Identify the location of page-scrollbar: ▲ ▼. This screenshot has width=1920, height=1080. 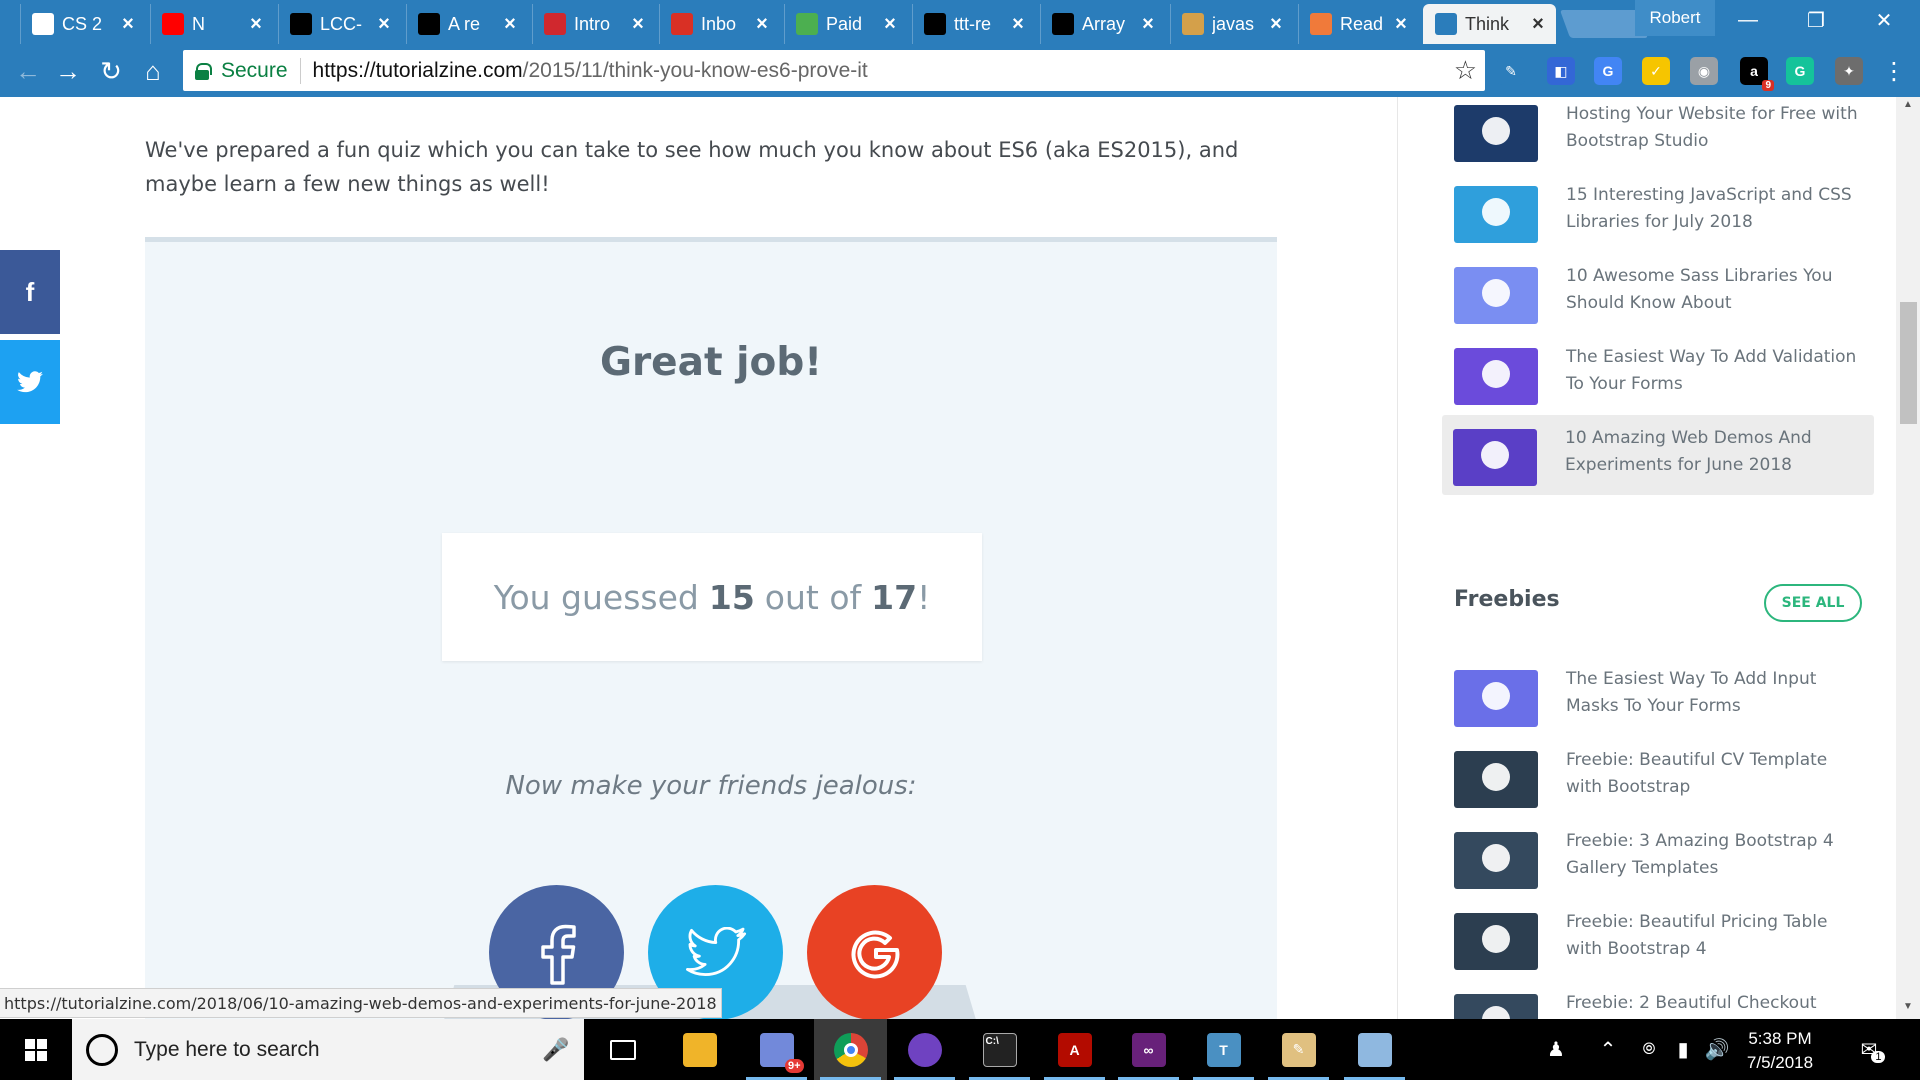
(1908, 558).